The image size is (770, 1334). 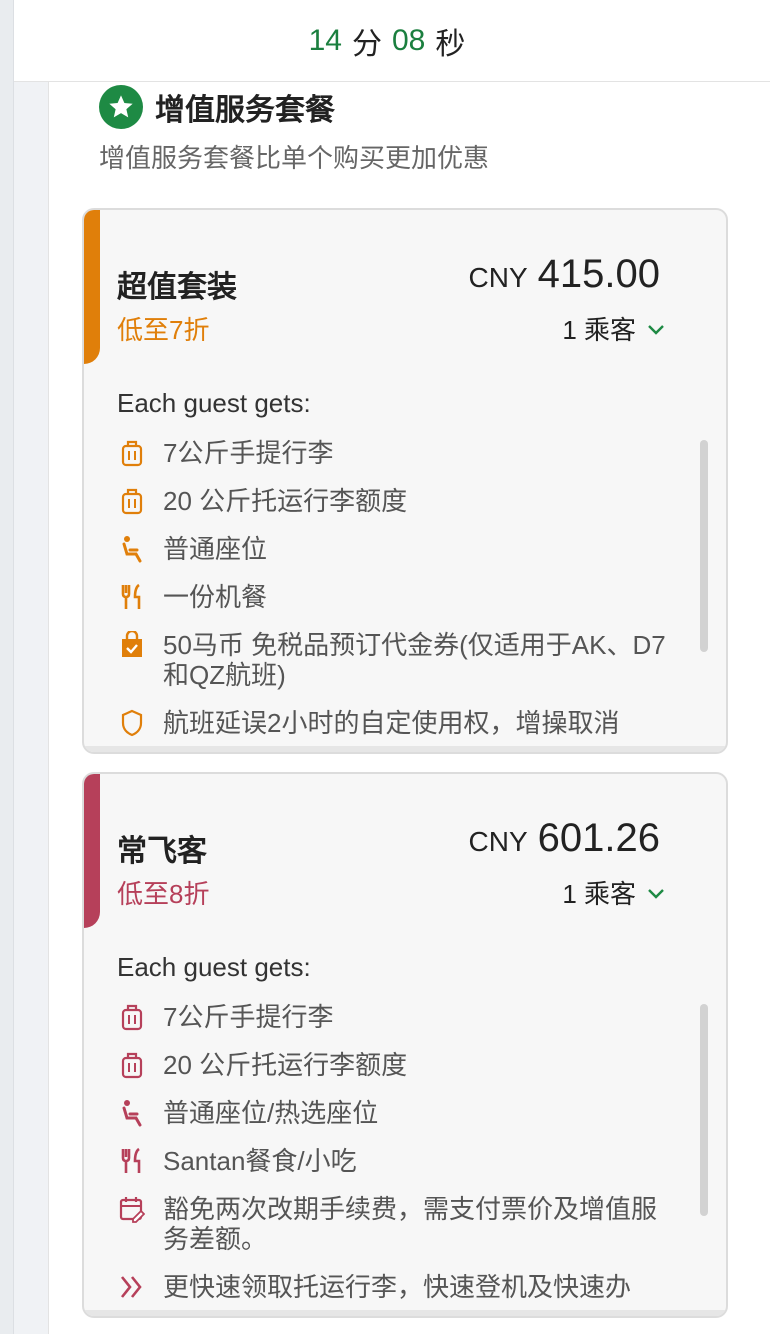 I want to click on timer-seconds: 08, so click(x=409, y=40).